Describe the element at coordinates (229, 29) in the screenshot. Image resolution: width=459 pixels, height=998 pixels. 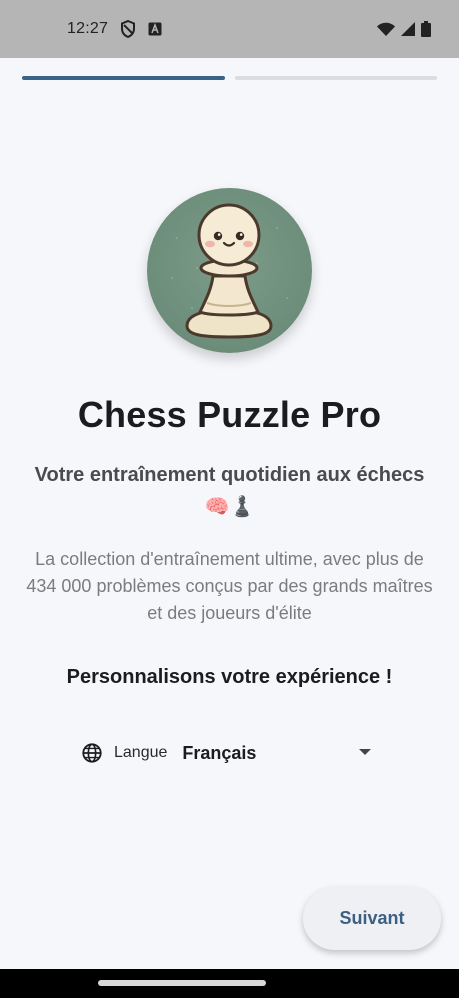
I see `status-bar: 12:27` at that location.